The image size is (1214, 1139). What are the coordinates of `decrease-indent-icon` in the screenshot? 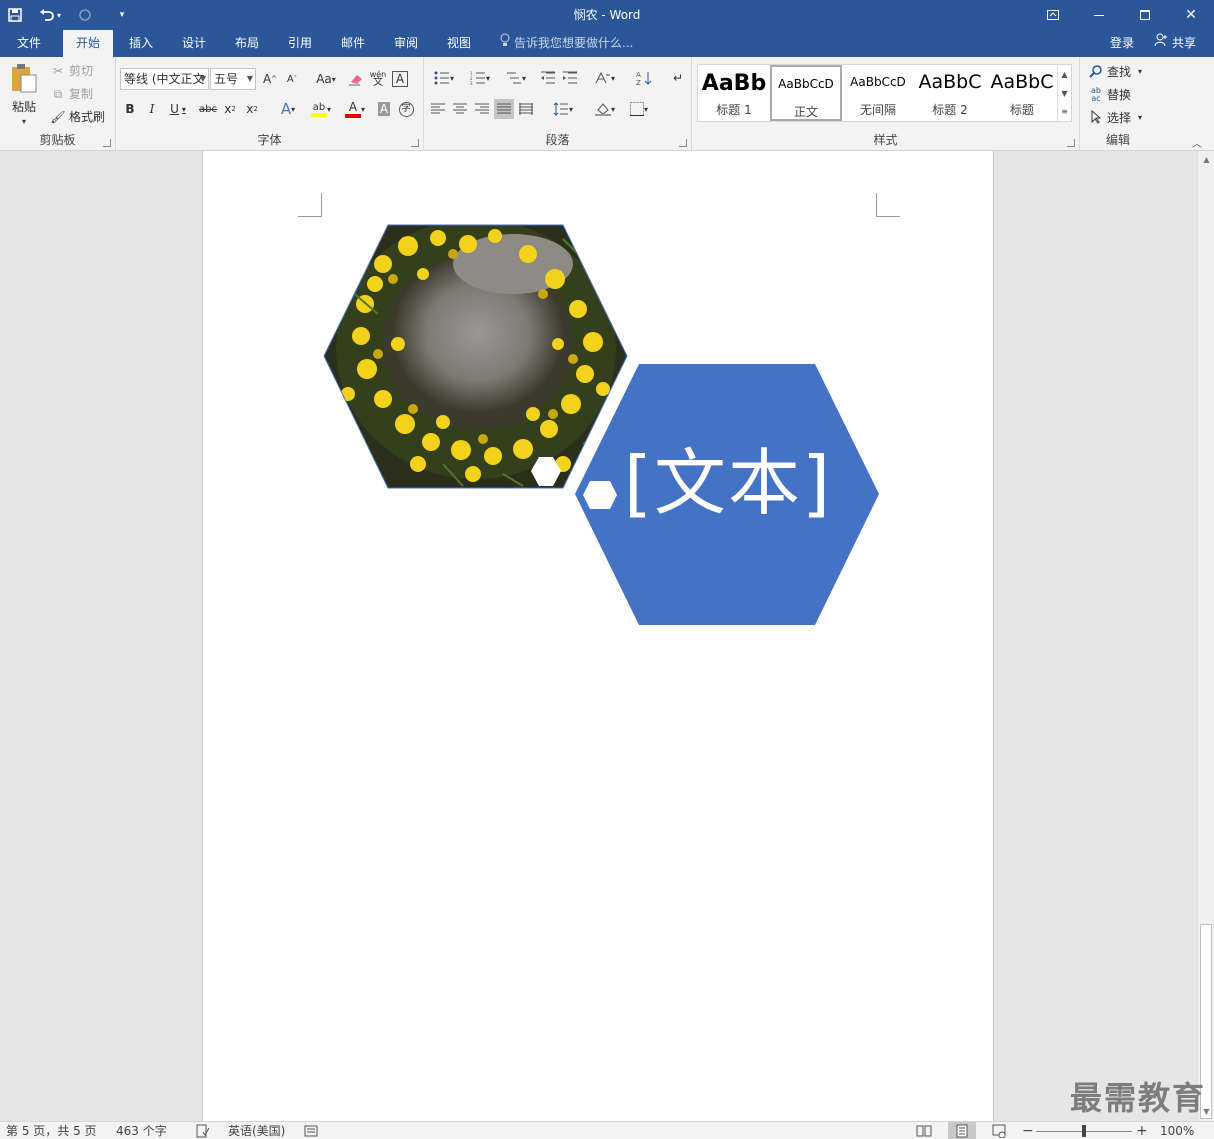 It's located at (548, 78).